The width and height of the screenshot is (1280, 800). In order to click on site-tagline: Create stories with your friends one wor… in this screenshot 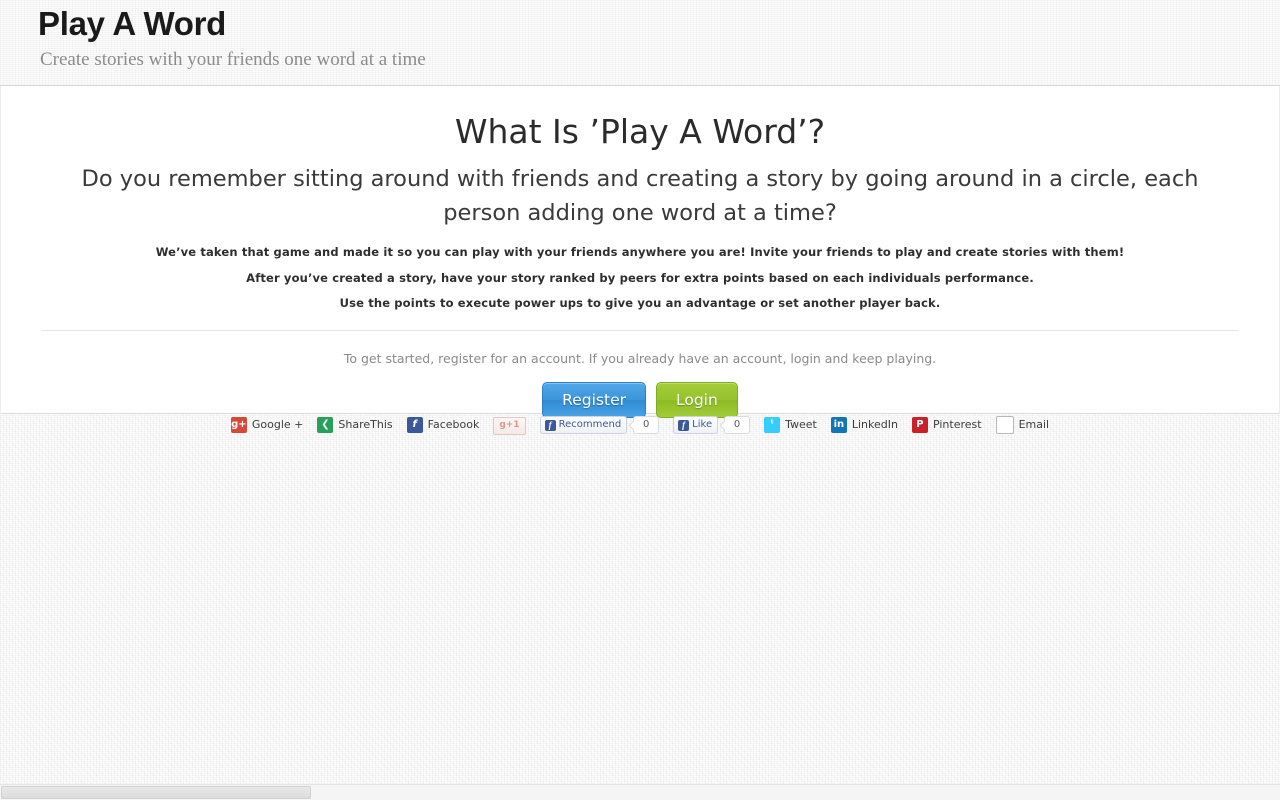, I will do `click(233, 59)`.